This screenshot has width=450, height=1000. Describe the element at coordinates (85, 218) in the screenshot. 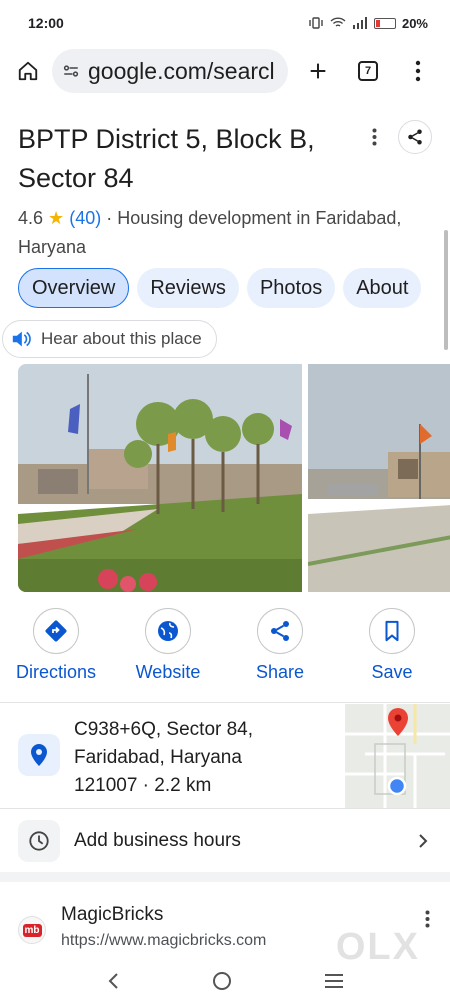

I see `review-count-link: (40)` at that location.